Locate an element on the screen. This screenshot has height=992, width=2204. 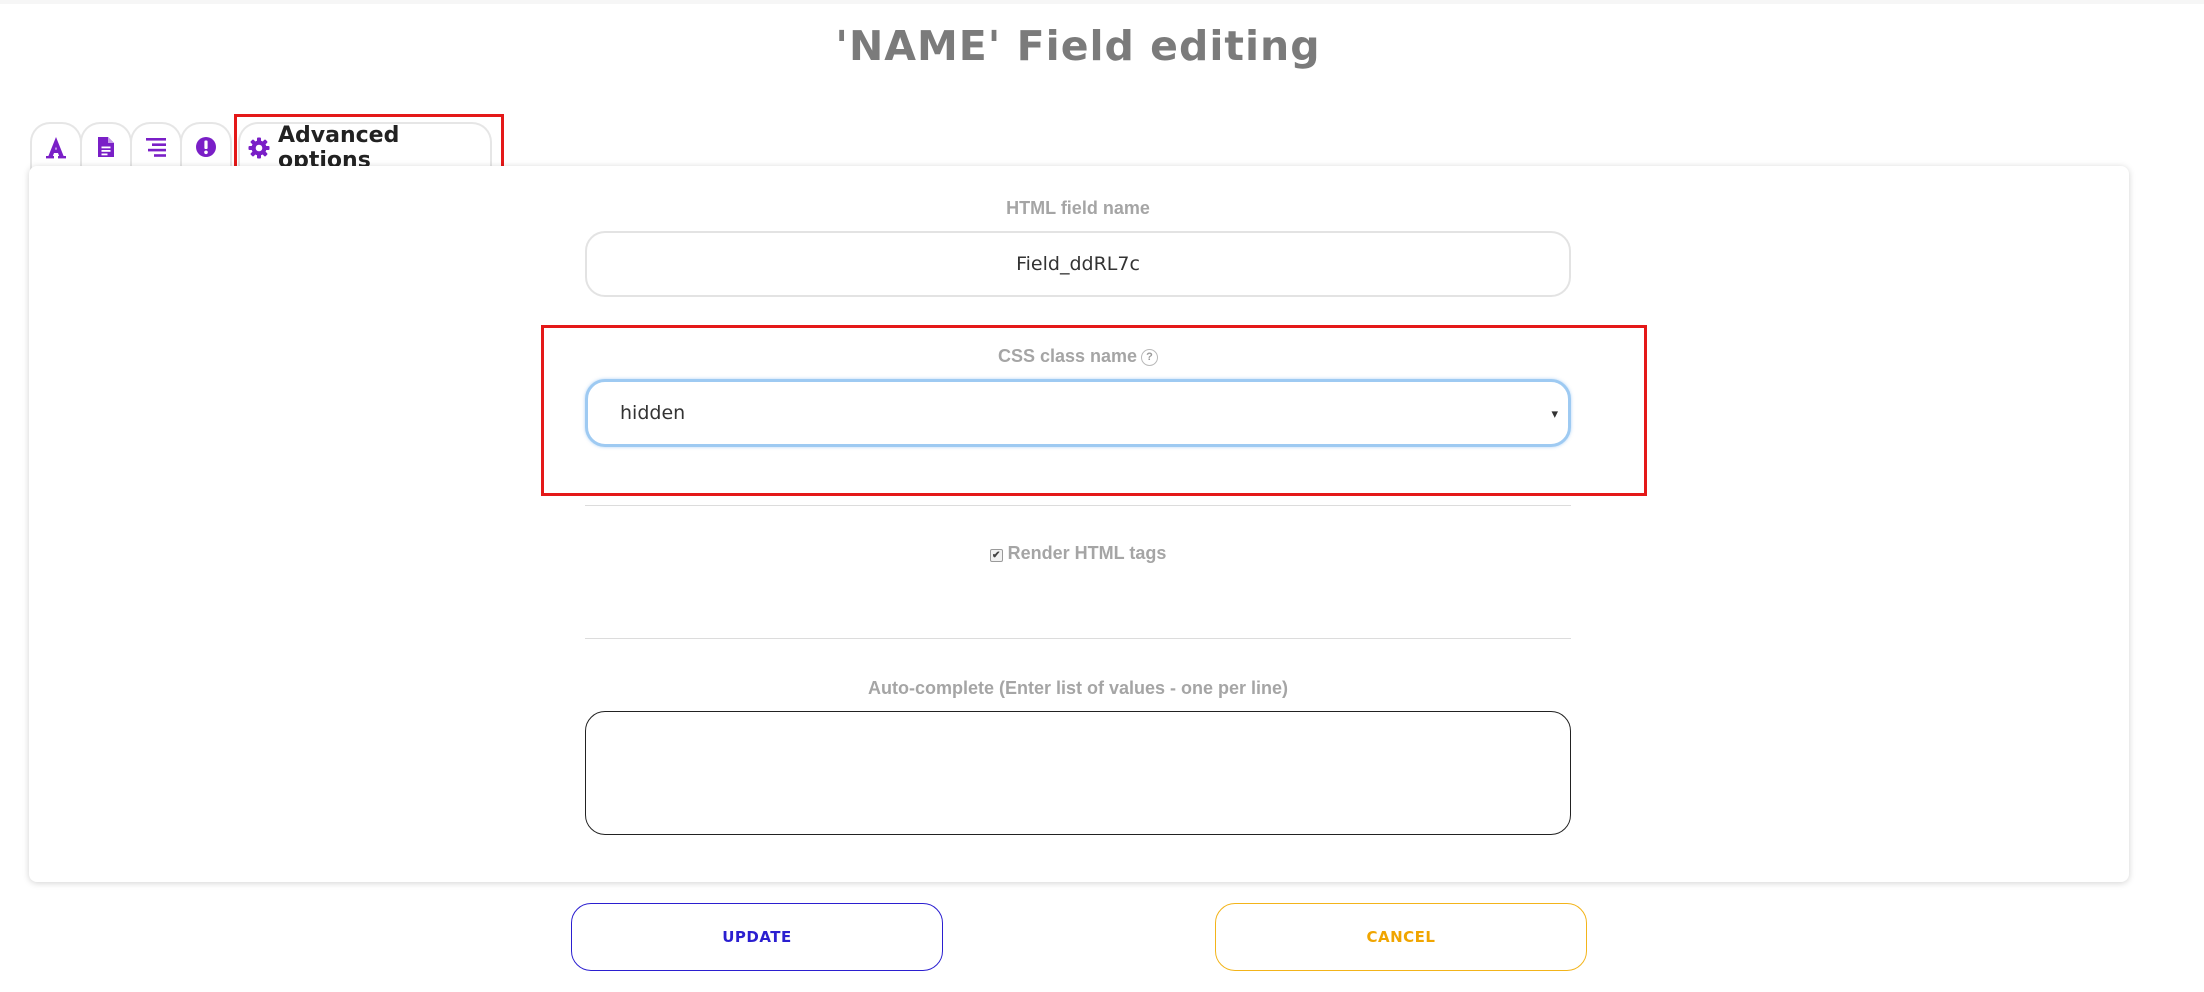
tab-validation is located at coordinates (206, 146).